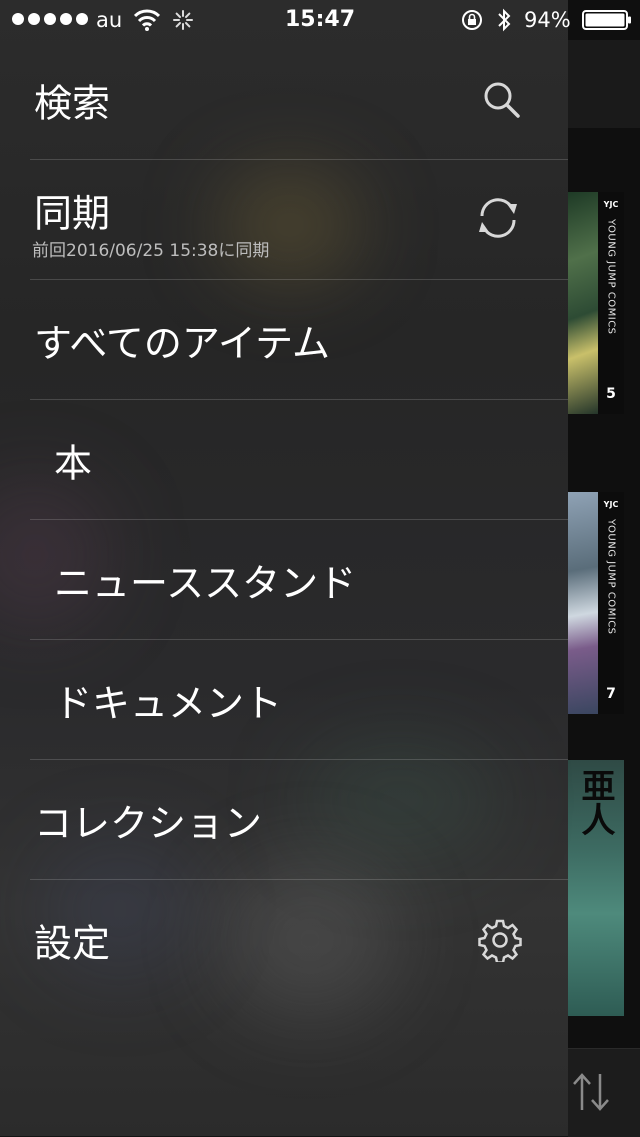  I want to click on menu-item-label: 設定, so click(72, 943).